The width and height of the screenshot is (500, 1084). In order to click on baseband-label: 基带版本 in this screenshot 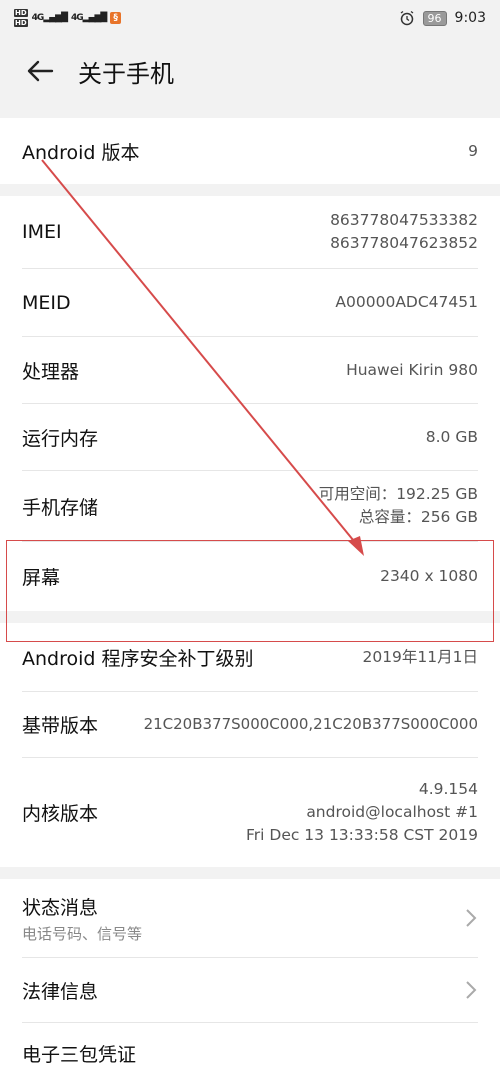, I will do `click(60, 726)`.